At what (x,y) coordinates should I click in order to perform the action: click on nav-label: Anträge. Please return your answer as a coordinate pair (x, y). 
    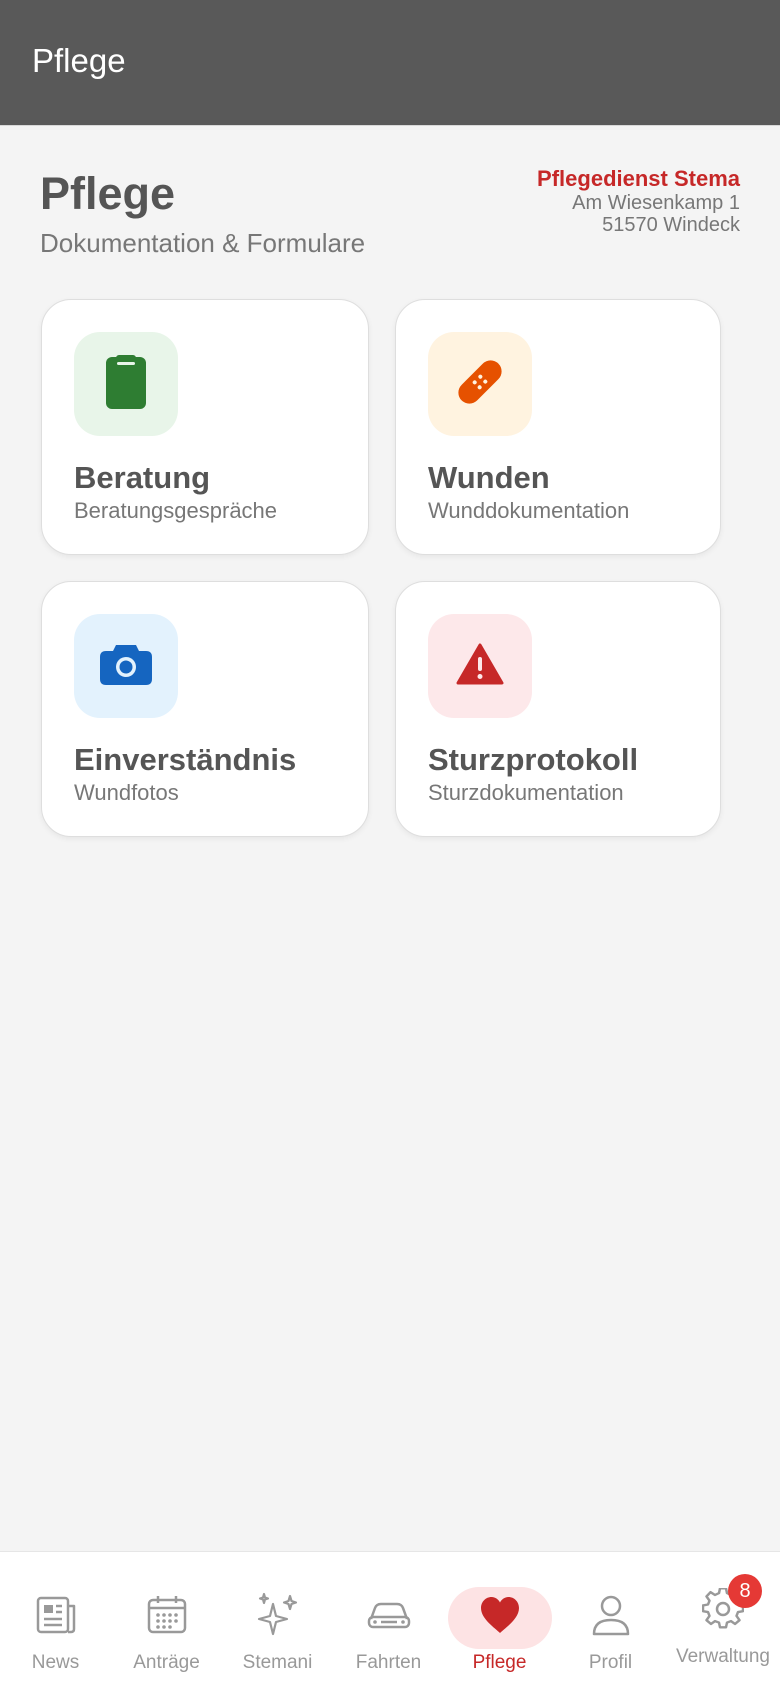
    Looking at the image, I should click on (166, 1662).